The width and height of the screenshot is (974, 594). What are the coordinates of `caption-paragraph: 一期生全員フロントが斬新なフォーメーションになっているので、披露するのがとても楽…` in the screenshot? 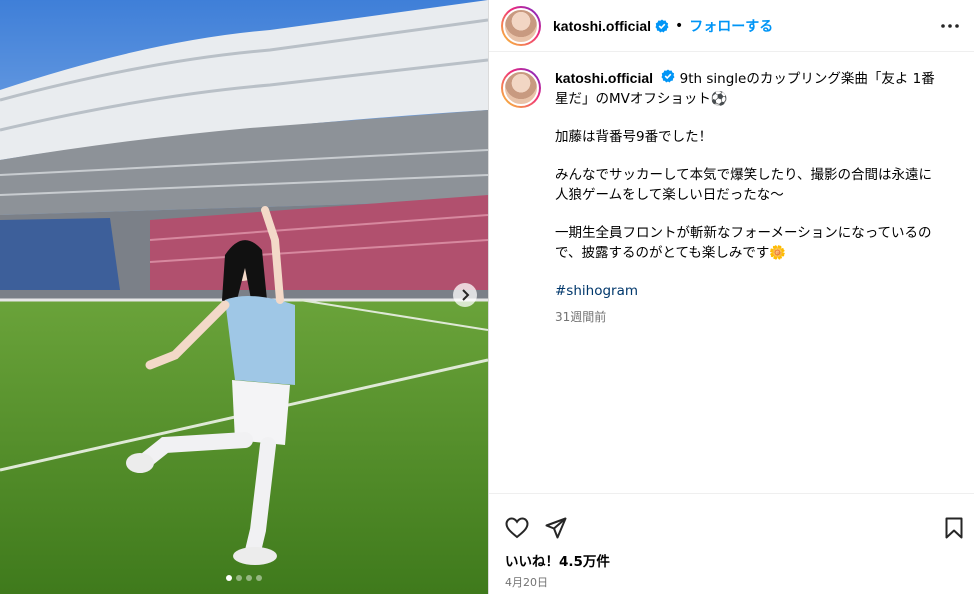 It's located at (743, 243).